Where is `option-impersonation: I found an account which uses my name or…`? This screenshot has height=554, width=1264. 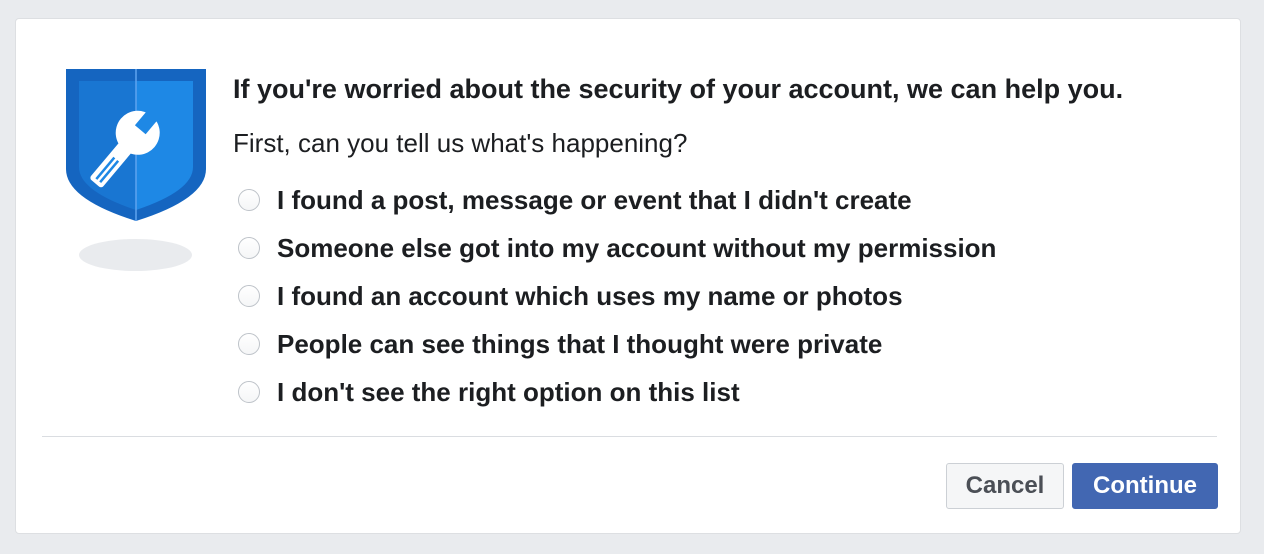 option-impersonation: I found an account which uses my name or… is located at coordinates (723, 296).